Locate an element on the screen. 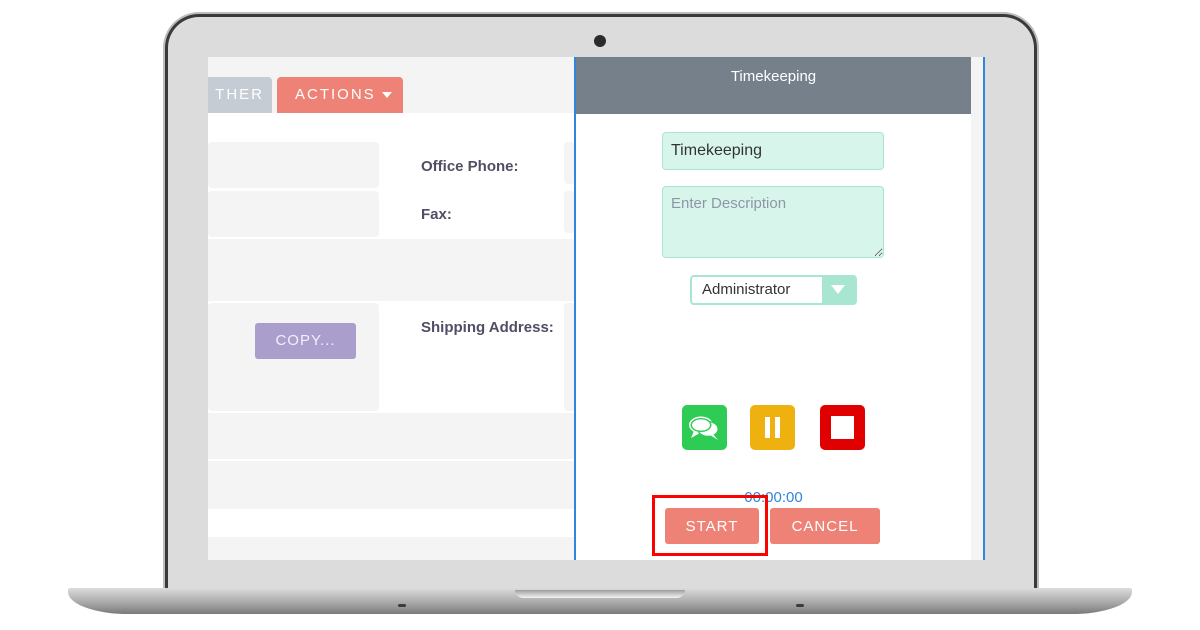 The image size is (1200, 630). tab-bar: THER ACTIONS is located at coordinates (391, 85).